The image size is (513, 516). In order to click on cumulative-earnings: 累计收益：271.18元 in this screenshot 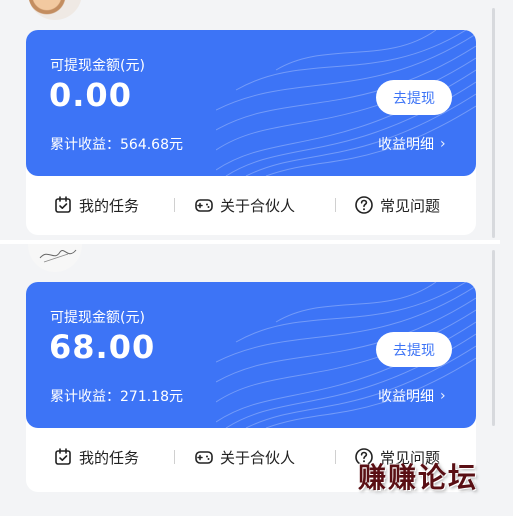, I will do `click(116, 397)`.